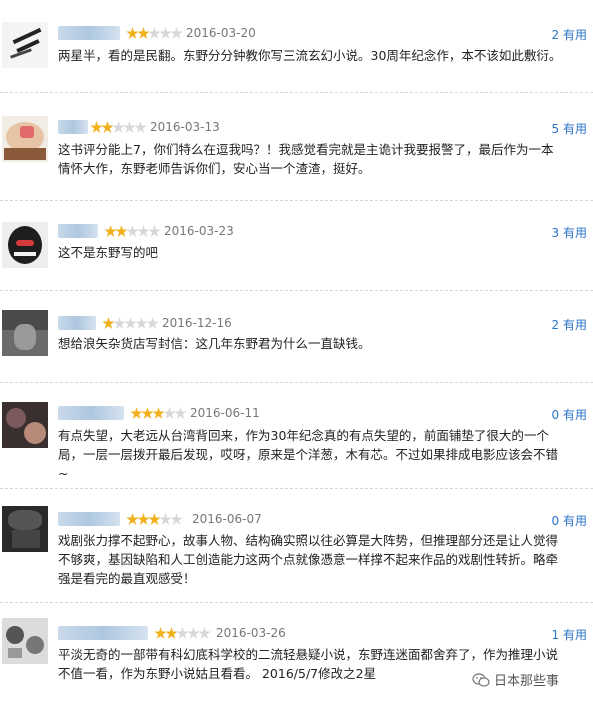 This screenshot has height=706, width=593. I want to click on review-date: 2016-03-20, so click(221, 33).